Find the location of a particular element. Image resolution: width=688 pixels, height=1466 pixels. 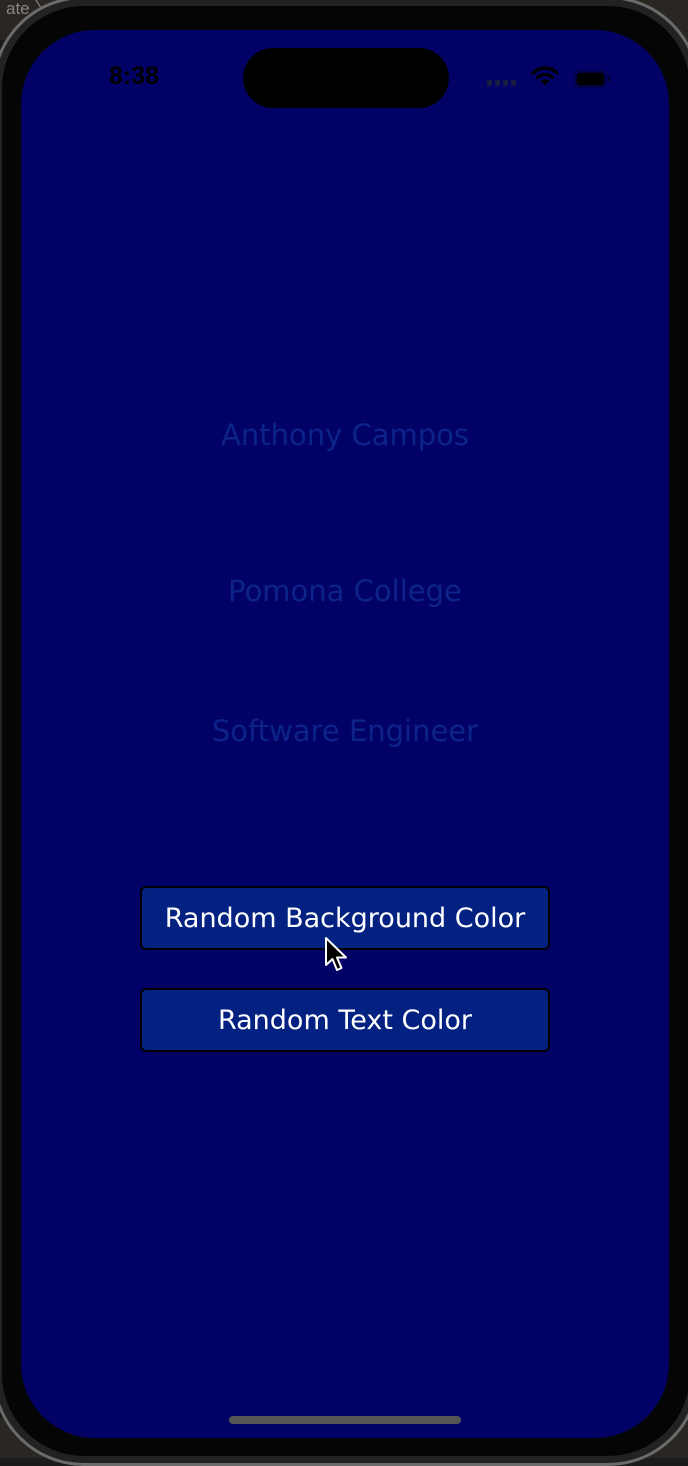

name-label: Anthony Campos is located at coordinates (344, 435).